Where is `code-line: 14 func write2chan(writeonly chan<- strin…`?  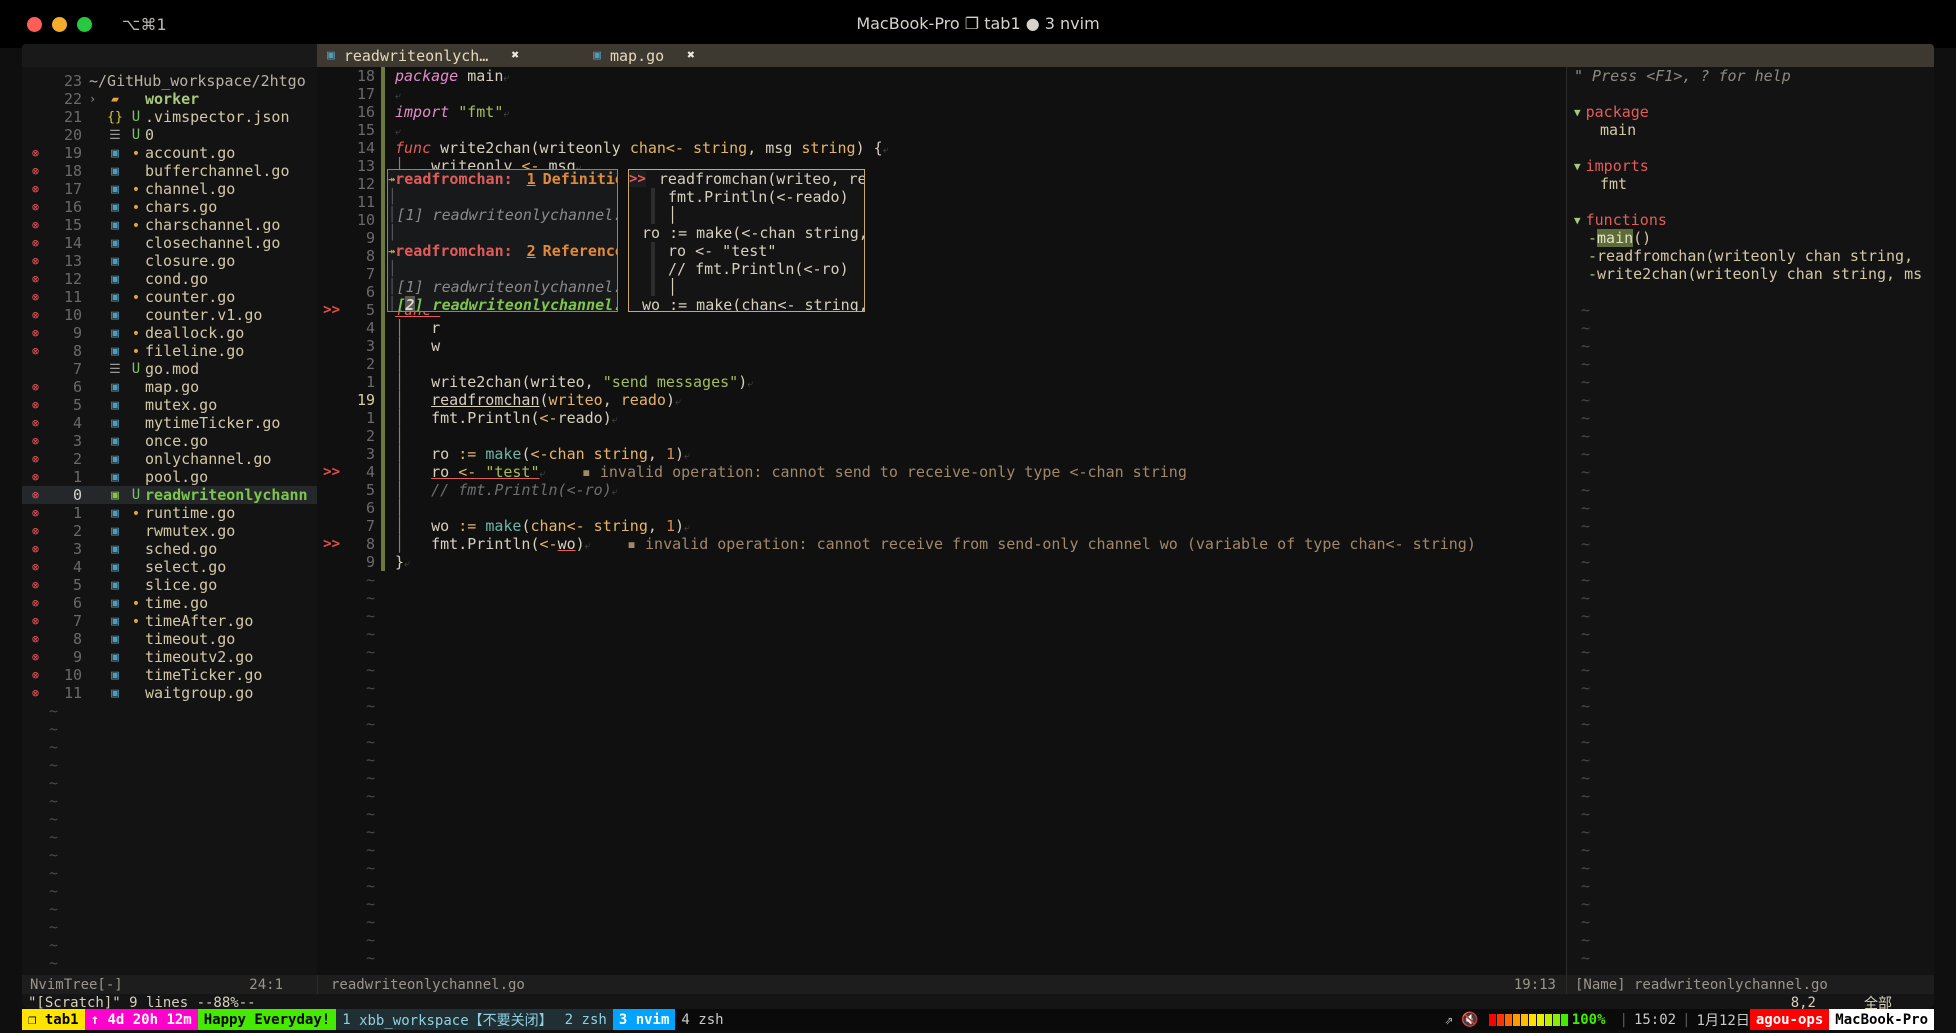
code-line: 14 func write2chan(writeonly chan<- strin… is located at coordinates (941, 148).